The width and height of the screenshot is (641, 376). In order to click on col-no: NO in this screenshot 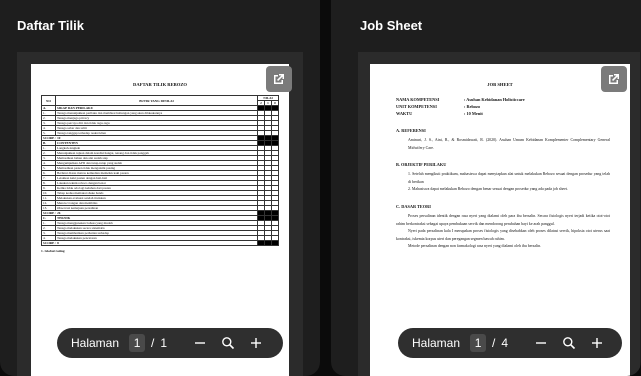, I will do `click(48, 100)`.